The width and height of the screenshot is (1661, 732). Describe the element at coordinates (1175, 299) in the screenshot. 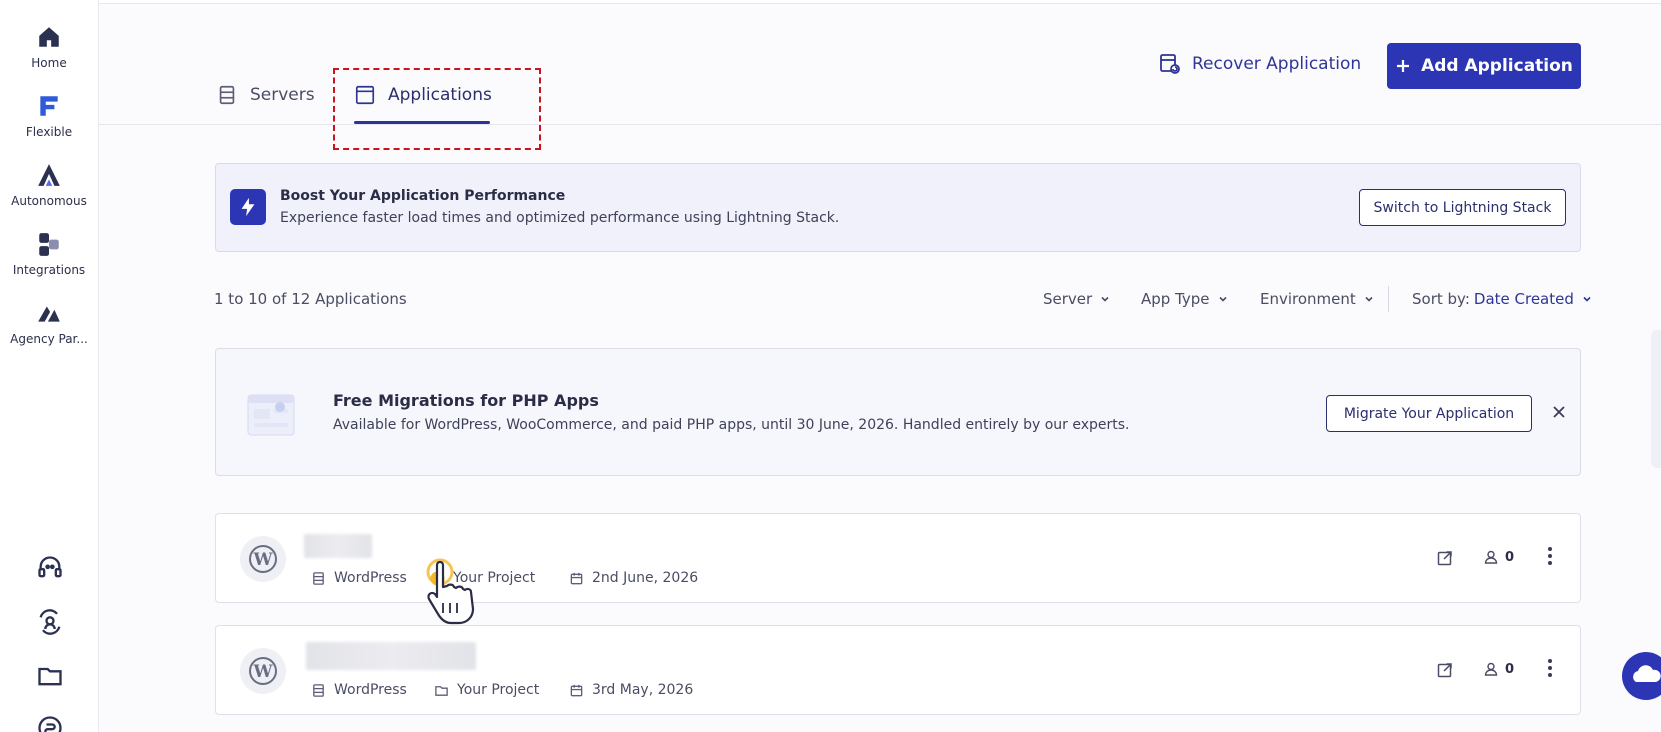

I see `app-type-filter-label: App Type` at that location.